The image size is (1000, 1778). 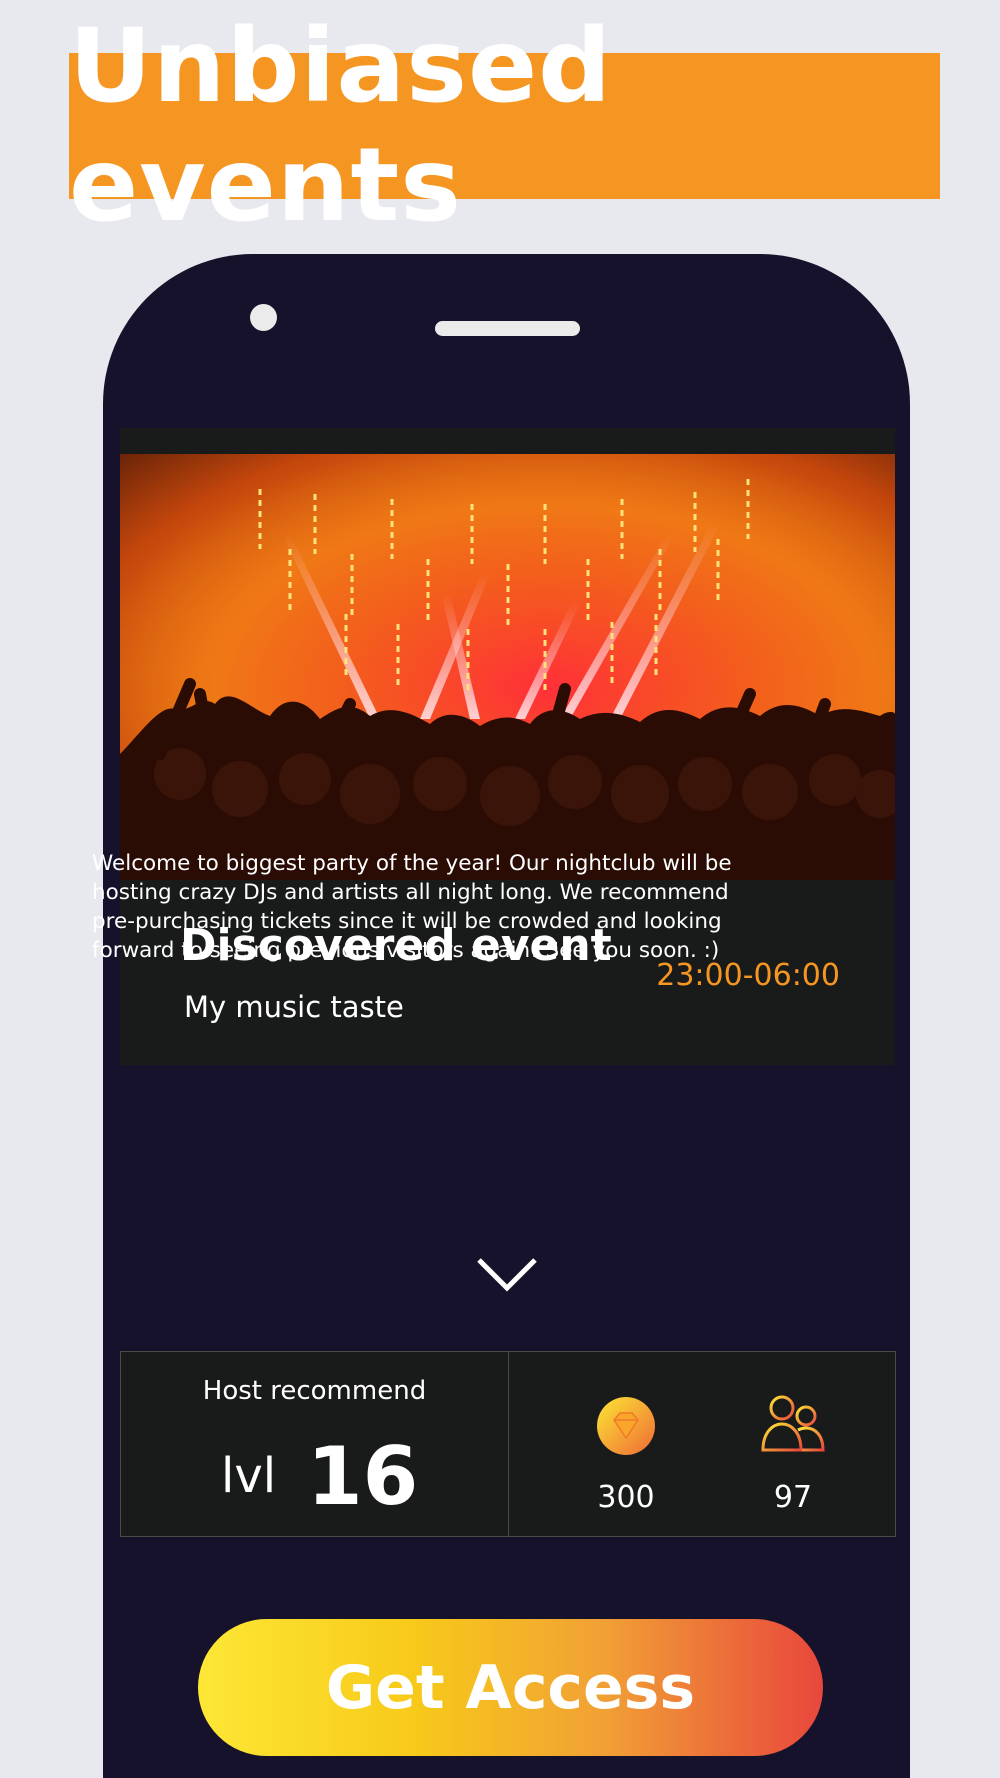 I want to click on stats-panel: Host recommend lvl 16 300 97, so click(x=508, y=1444).